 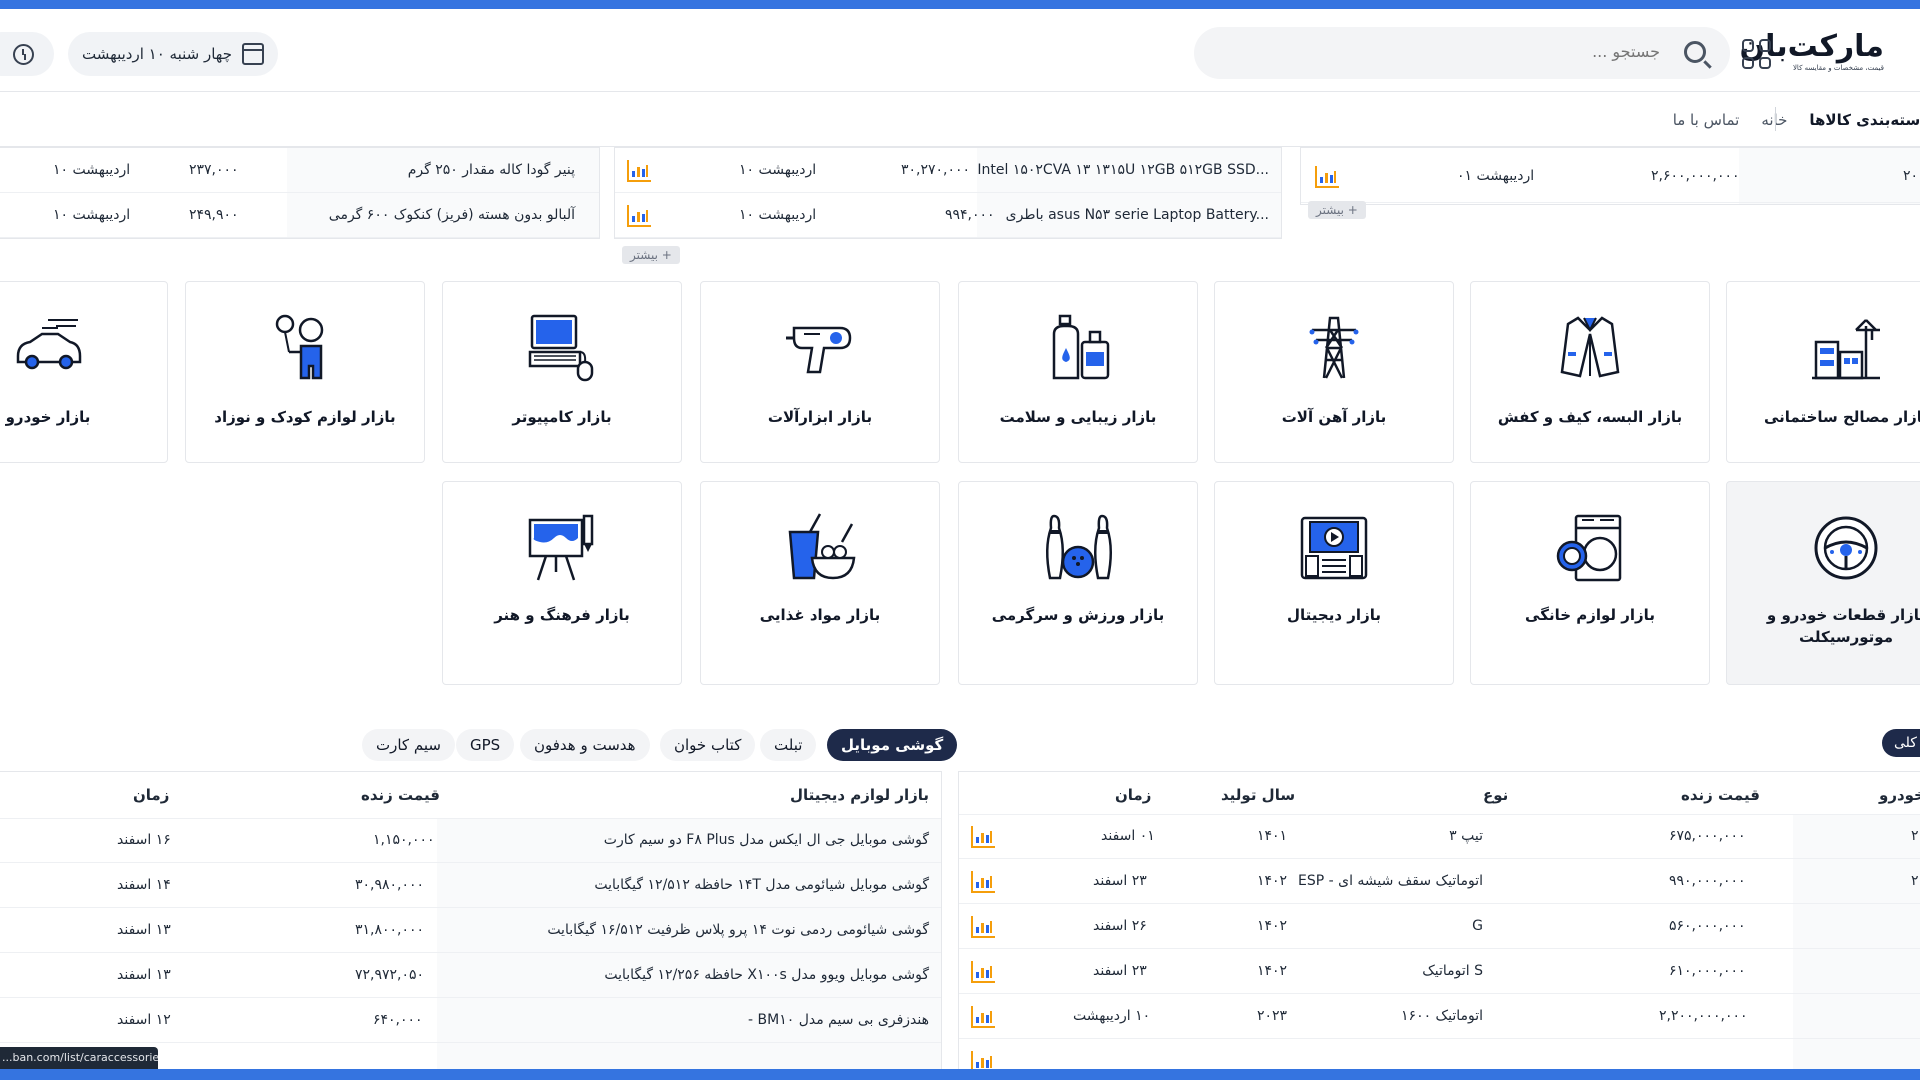 What do you see at coordinates (305, 372) in the screenshot?
I see `market-card-kids: بازار لوازم کودک و نوزاد` at bounding box center [305, 372].